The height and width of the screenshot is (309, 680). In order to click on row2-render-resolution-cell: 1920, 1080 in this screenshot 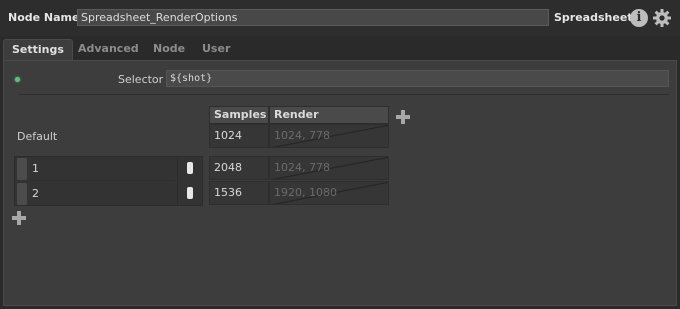, I will do `click(329, 193)`.